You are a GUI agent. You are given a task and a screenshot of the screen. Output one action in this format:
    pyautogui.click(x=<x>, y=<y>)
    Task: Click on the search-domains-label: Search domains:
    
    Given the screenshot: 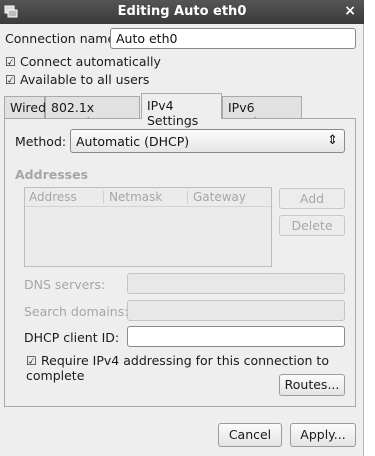 What is the action you would take?
    pyautogui.click(x=76, y=311)
    